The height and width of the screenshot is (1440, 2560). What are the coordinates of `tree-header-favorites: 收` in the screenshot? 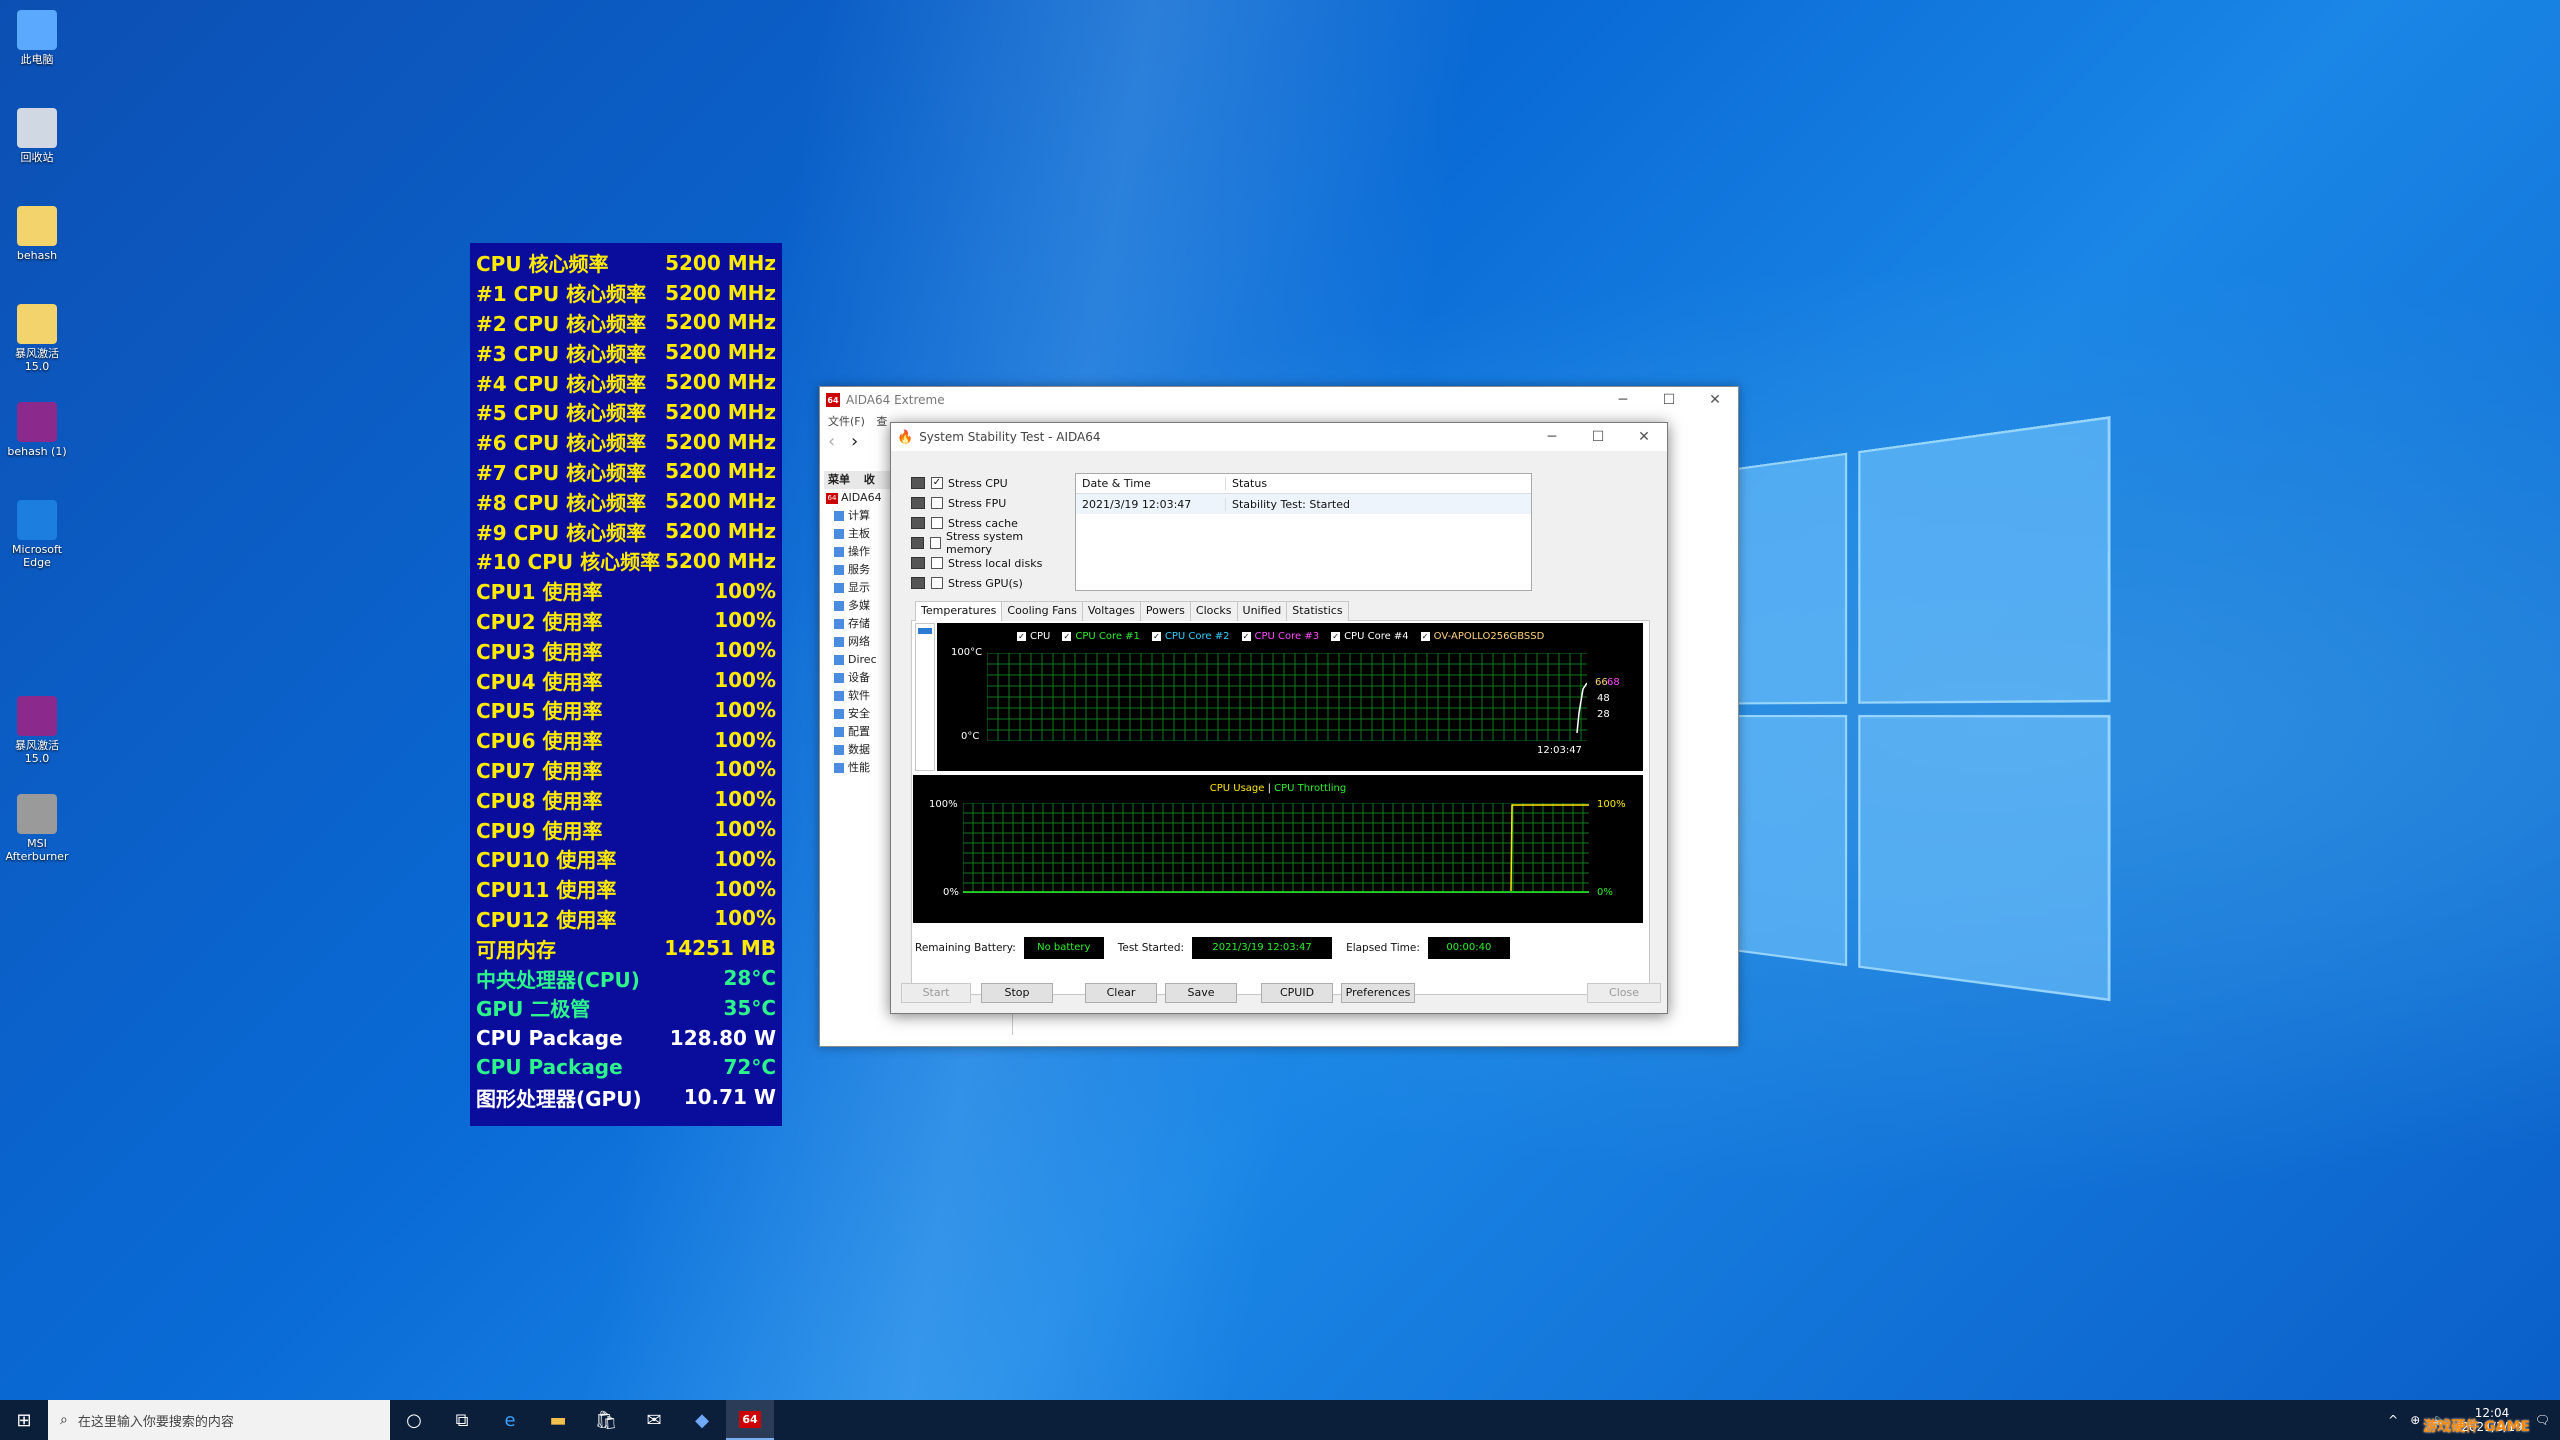 It's located at (869, 479).